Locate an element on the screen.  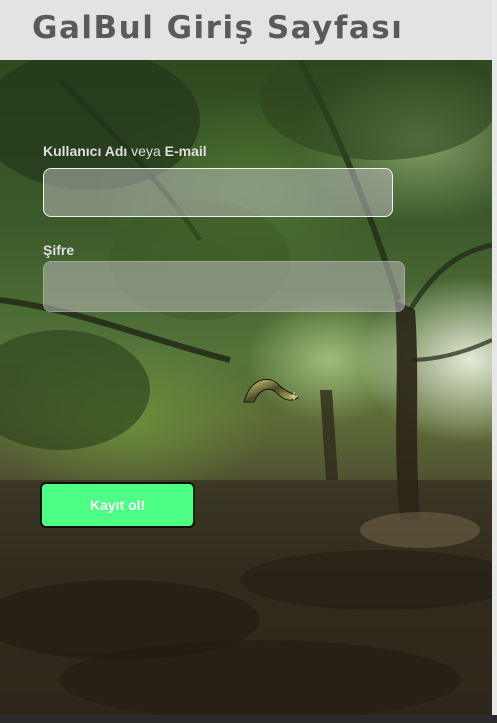
page-header: GalBul Giriş Sayfası is located at coordinates (248, 30).